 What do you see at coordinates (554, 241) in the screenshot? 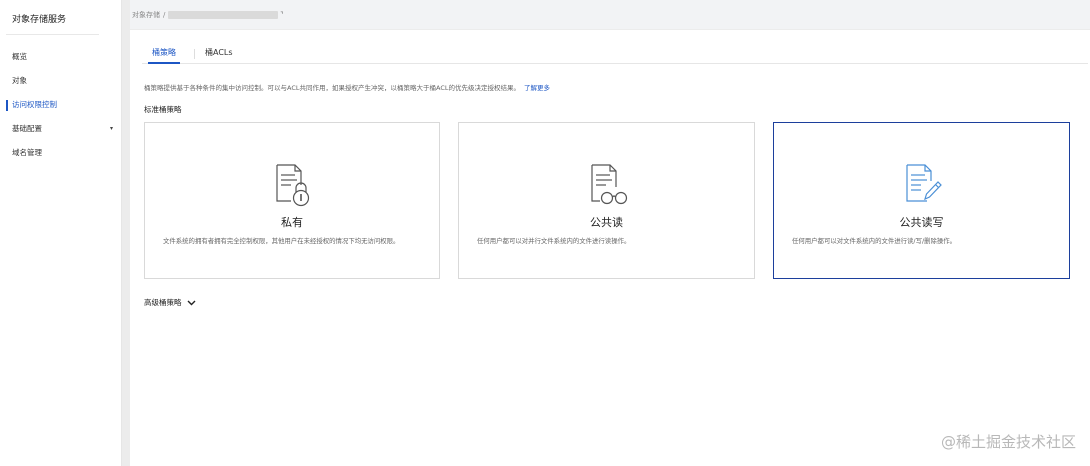
I see `card-description: 任何用户都可以对并行文件系统内的文件进行读操作。` at bounding box center [554, 241].